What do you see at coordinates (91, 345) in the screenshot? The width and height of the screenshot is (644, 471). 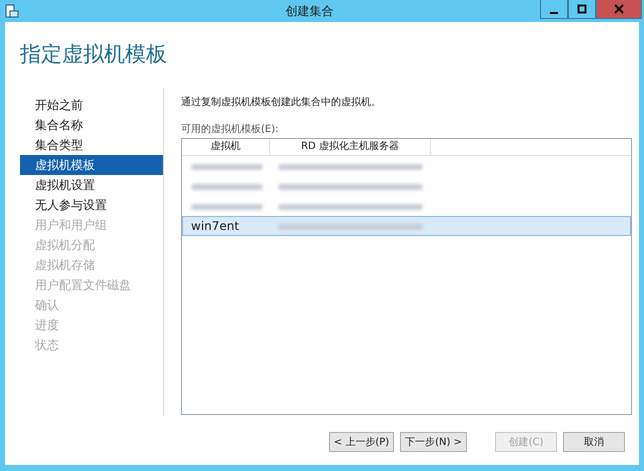 I see `wizard-step: 状态` at bounding box center [91, 345].